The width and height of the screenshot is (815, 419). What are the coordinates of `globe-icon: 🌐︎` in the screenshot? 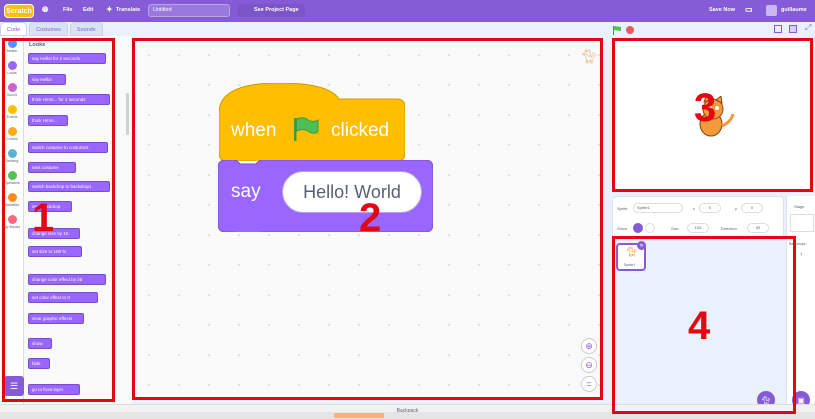 It's located at (45, 10).